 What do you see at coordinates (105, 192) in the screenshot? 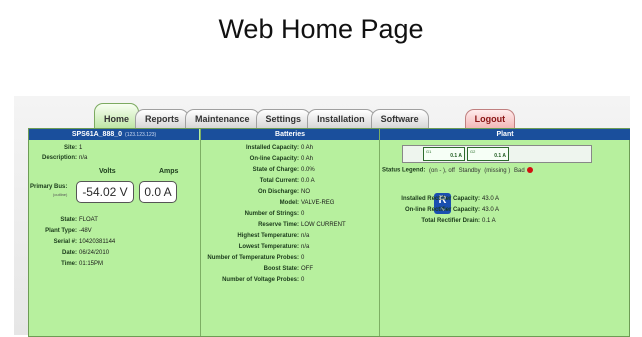
I see `bus-voltage-display: -54.02 V` at bounding box center [105, 192].